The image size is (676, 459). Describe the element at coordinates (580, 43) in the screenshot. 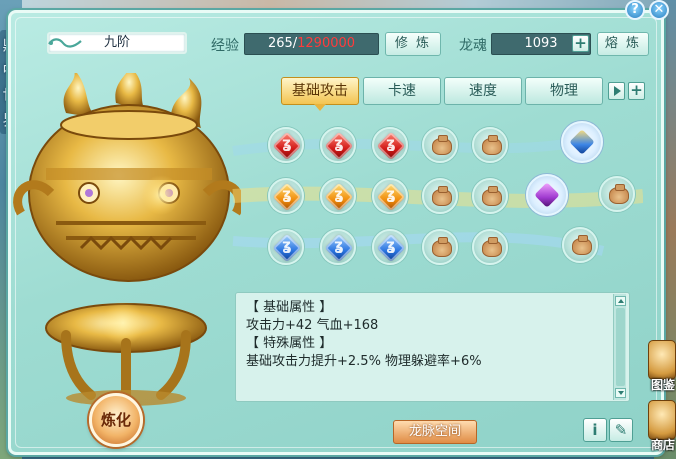

I see `add-soul-button: +` at that location.